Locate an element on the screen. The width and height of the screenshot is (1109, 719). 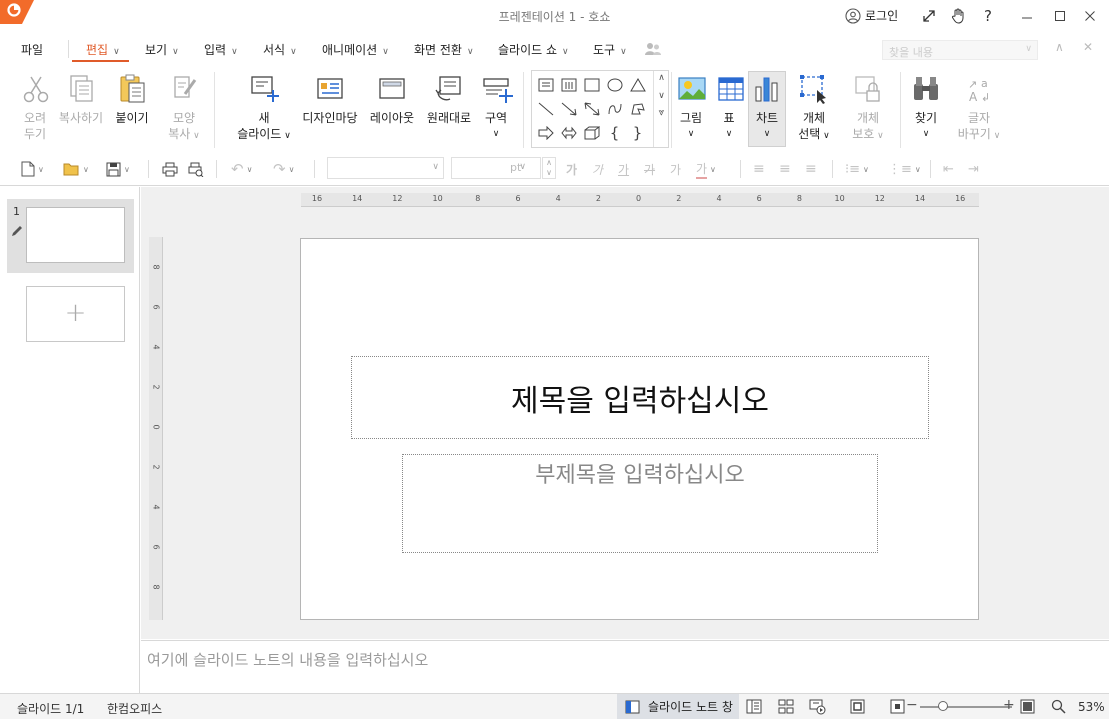
fit-page-icon is located at coordinates (1028, 707).